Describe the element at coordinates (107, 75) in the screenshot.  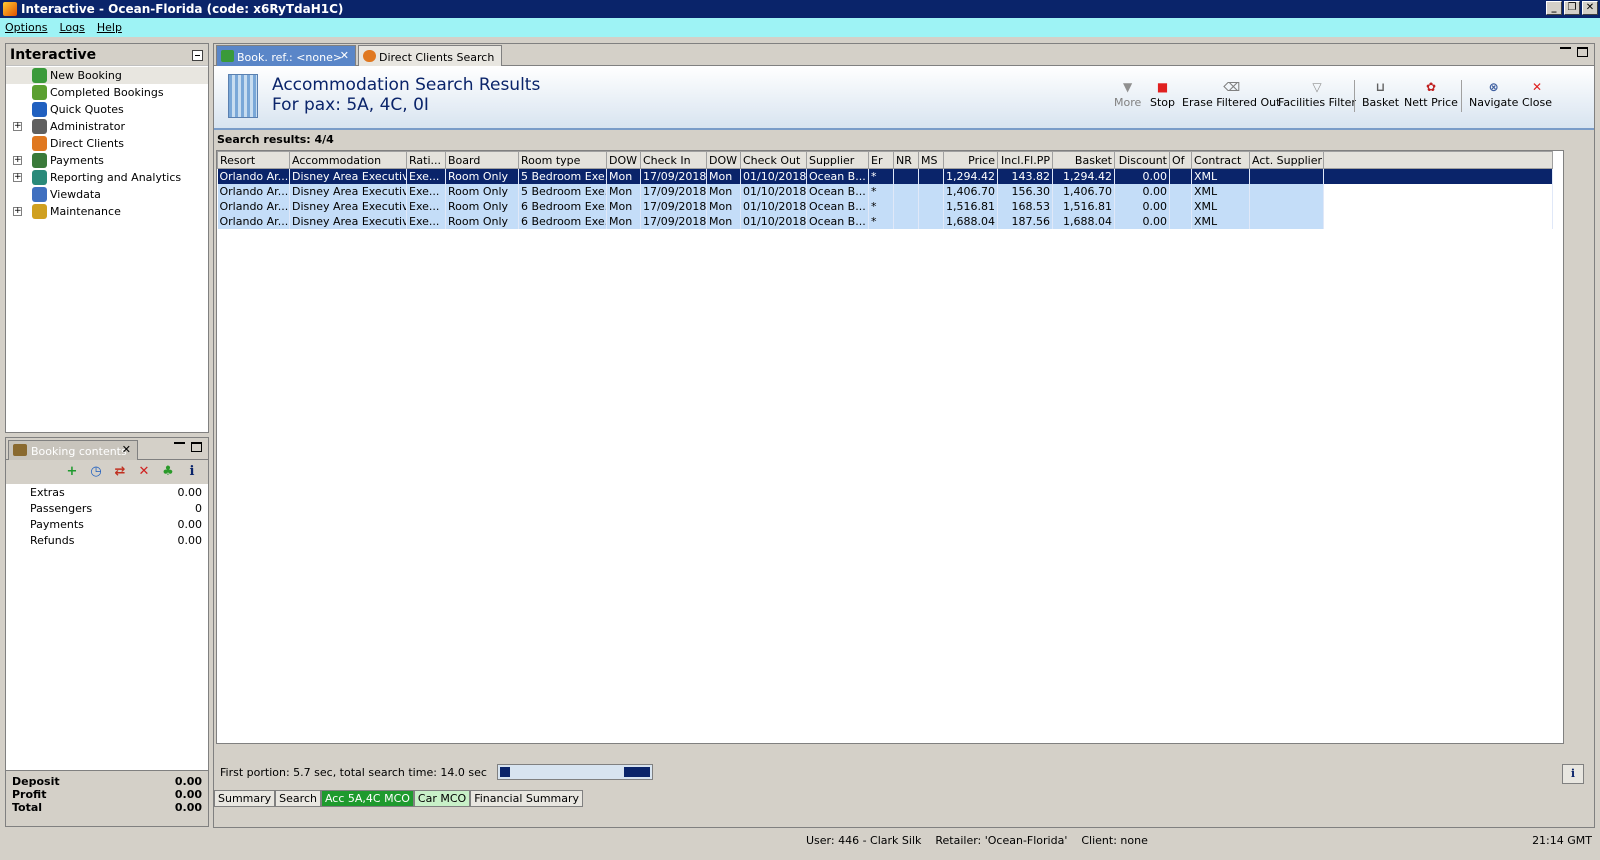
I see `nav-item-0: New Booking` at that location.